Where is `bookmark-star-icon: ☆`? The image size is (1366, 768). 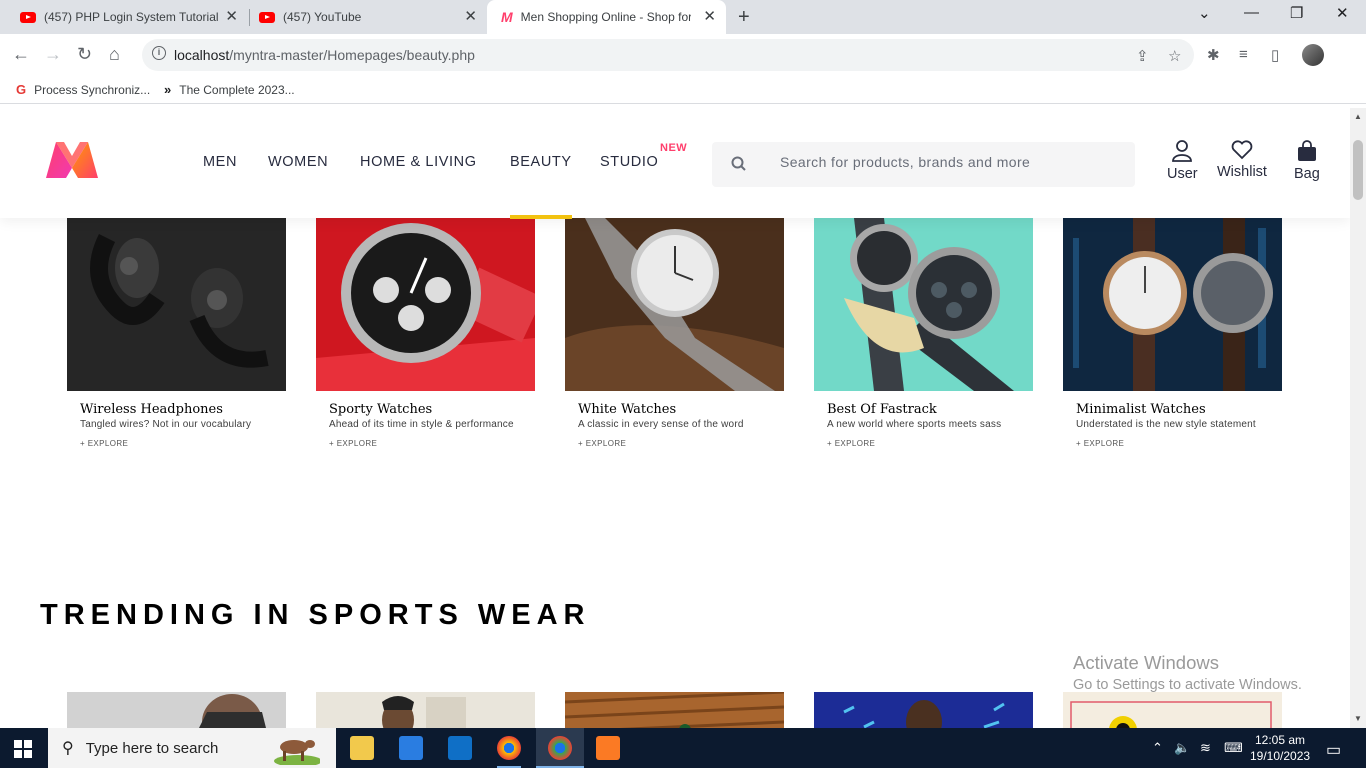 bookmark-star-icon: ☆ is located at coordinates (1174, 56).